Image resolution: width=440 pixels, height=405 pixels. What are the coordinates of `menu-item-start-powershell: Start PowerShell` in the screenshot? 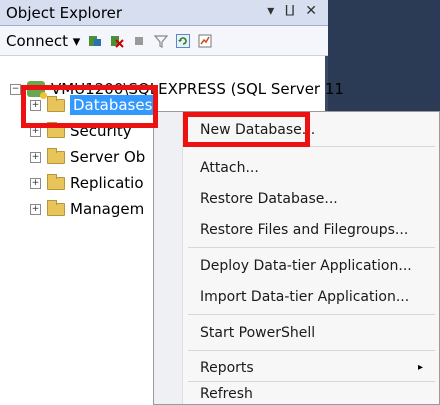 It's located at (257, 333).